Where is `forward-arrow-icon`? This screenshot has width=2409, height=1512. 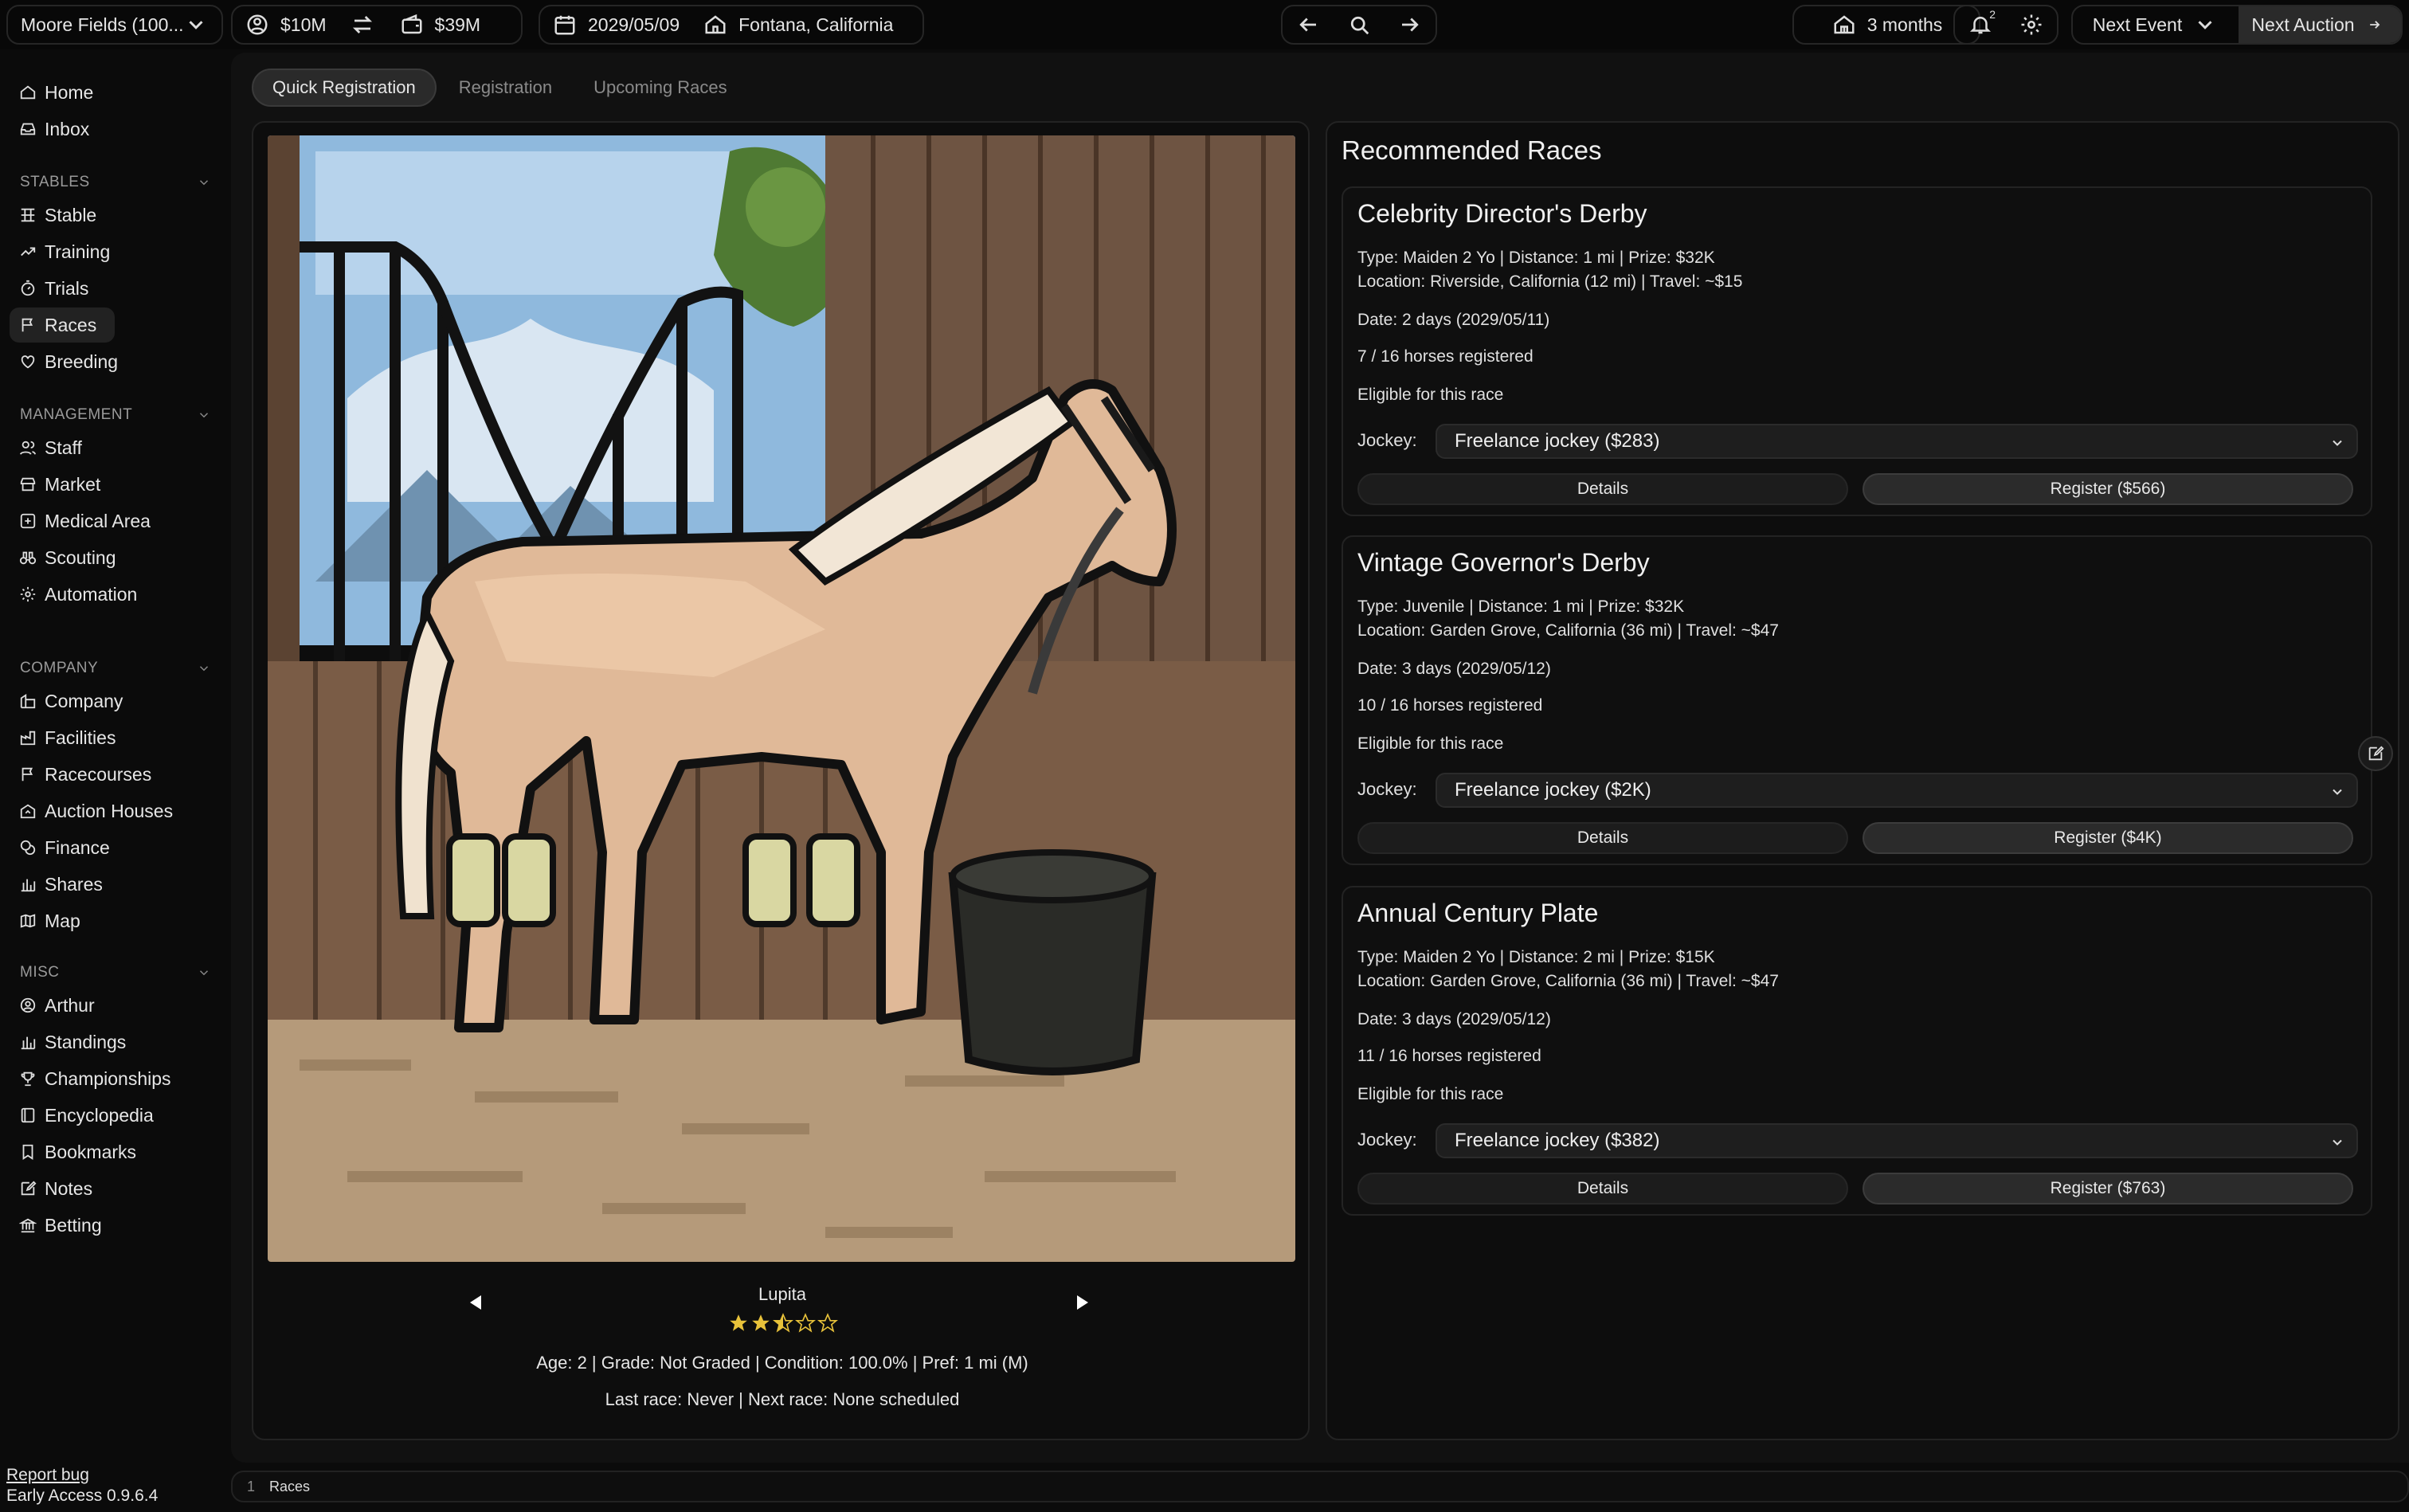
forward-arrow-icon is located at coordinates (1410, 24).